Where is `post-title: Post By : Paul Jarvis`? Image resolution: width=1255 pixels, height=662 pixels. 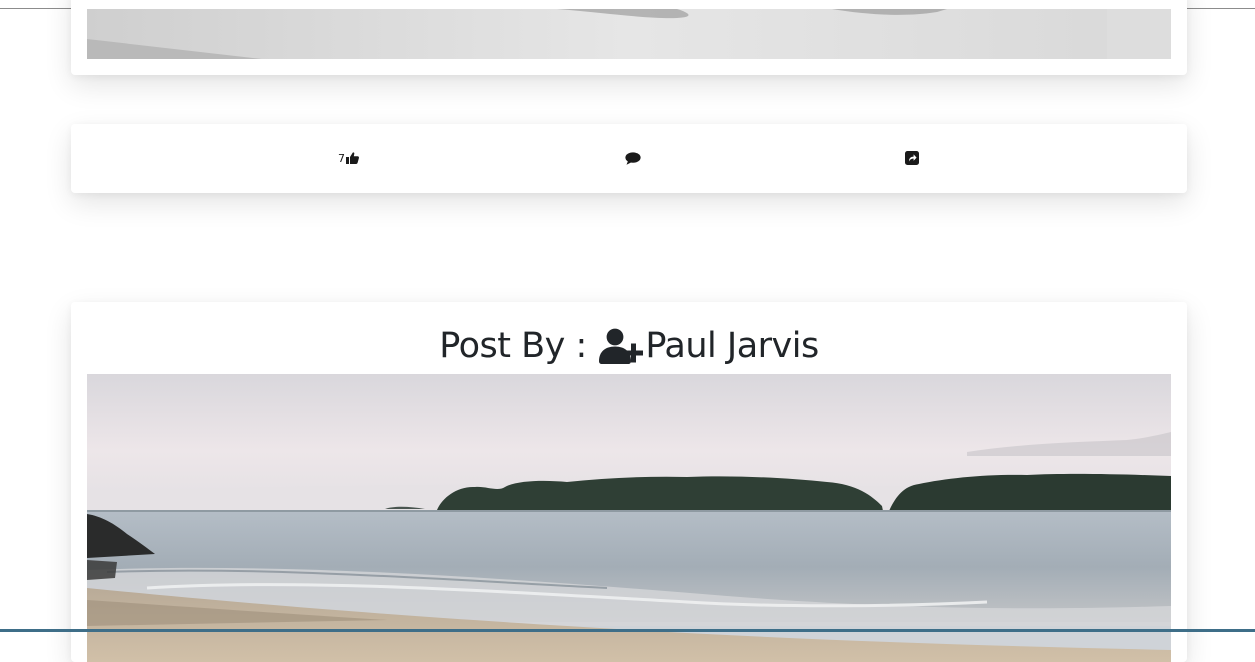 post-title: Post By : Paul Jarvis is located at coordinates (629, 346).